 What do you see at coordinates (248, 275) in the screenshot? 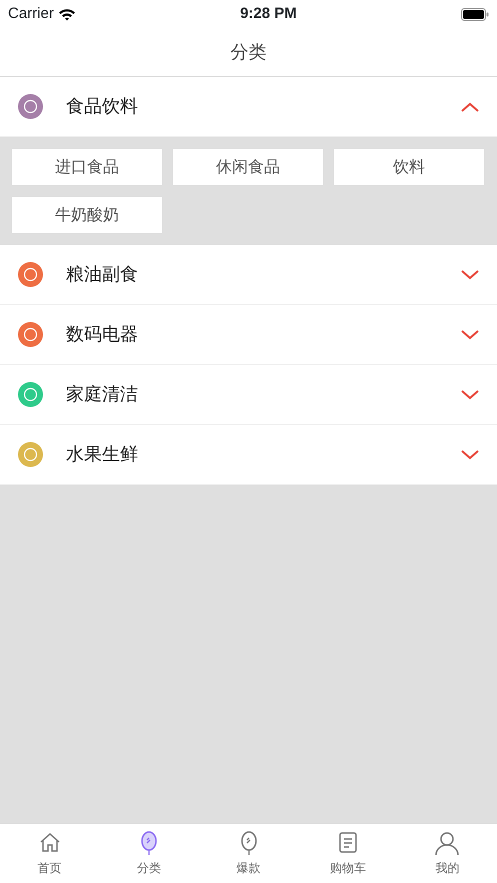
I see `category-row: 粮油副食` at bounding box center [248, 275].